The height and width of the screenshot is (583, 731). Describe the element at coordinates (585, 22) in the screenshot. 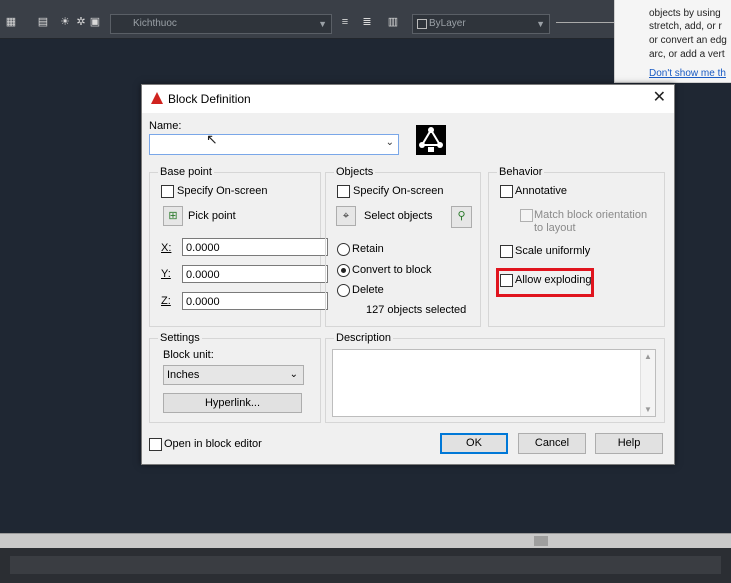

I see `linetype-preview` at that location.